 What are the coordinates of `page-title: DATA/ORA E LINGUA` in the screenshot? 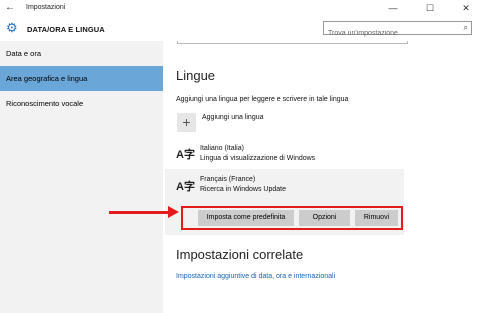 It's located at (66, 29).